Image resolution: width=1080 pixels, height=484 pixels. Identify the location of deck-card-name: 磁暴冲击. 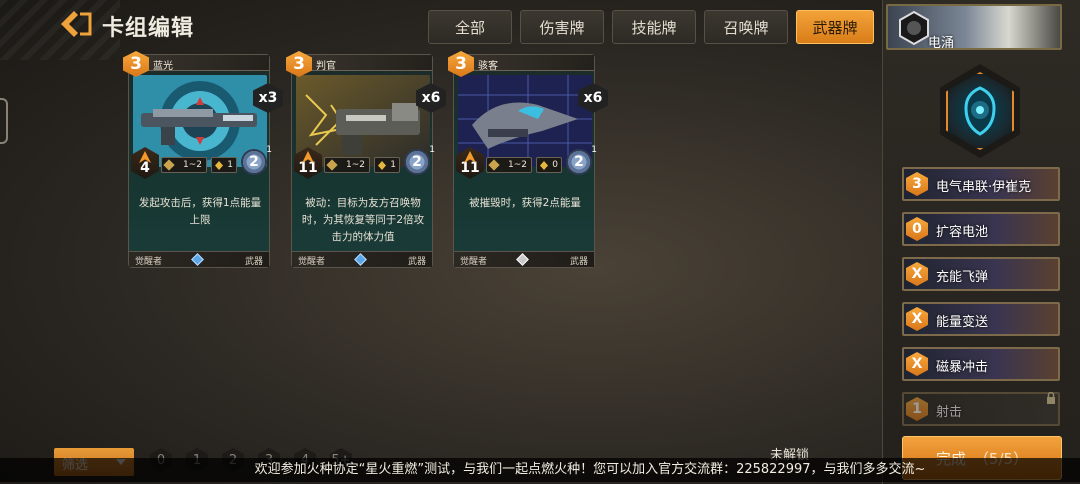
(962, 367).